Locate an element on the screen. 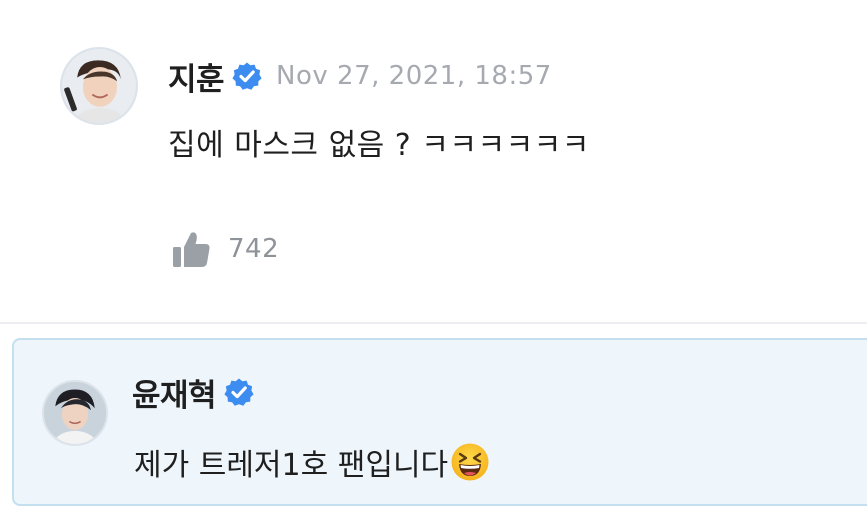 The image size is (867, 521). like-count: 742 is located at coordinates (254, 249).